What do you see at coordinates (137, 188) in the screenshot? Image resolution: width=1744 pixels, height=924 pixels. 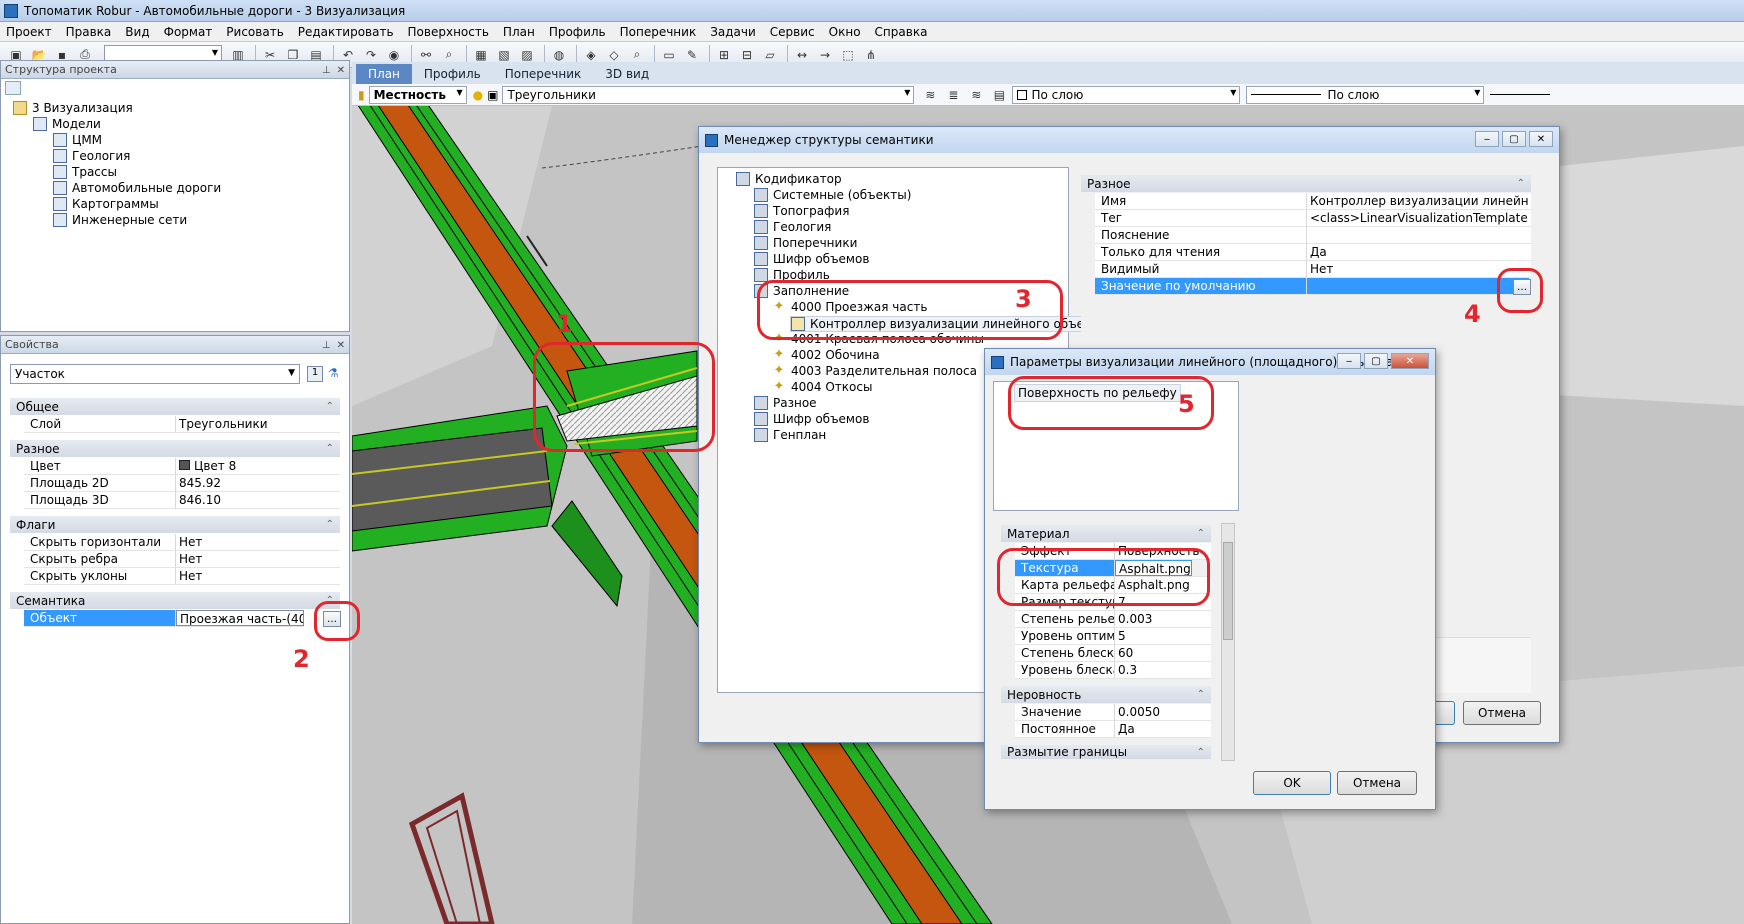 I see `tree-item-roads: Автомобильные дороги` at bounding box center [137, 188].